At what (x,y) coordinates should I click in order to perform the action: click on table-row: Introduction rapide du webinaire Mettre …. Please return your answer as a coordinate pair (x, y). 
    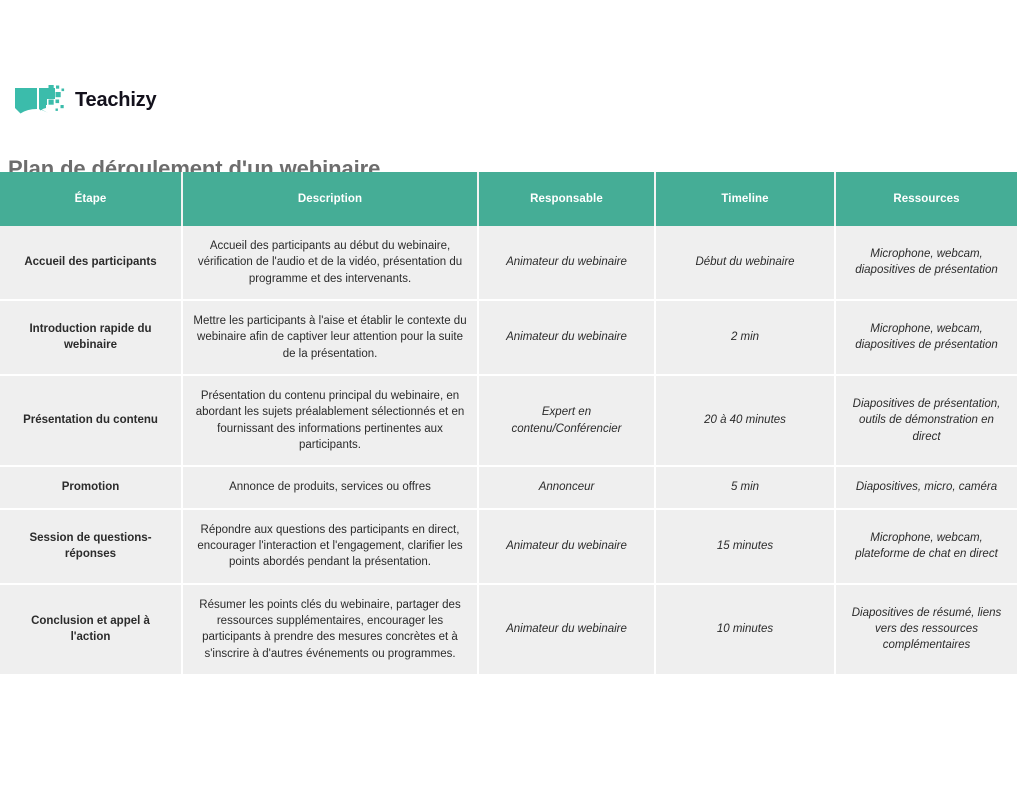
    Looking at the image, I should click on (508, 337).